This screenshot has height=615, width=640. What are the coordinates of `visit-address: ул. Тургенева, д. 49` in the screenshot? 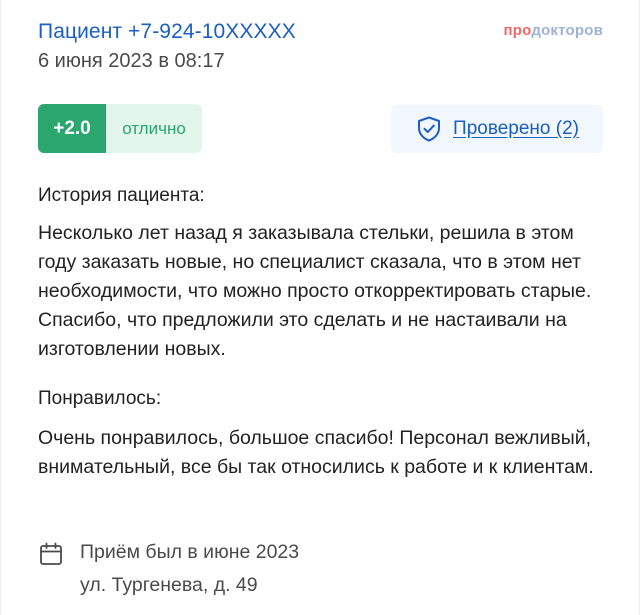 It's located at (169, 585).